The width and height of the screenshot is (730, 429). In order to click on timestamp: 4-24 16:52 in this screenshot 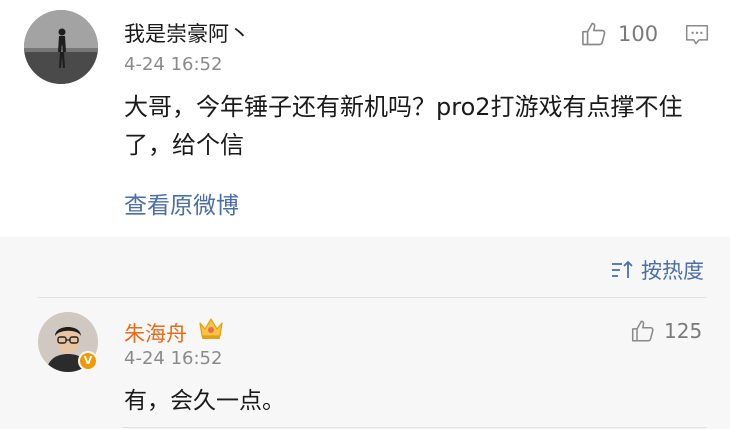, I will do `click(173, 64)`.